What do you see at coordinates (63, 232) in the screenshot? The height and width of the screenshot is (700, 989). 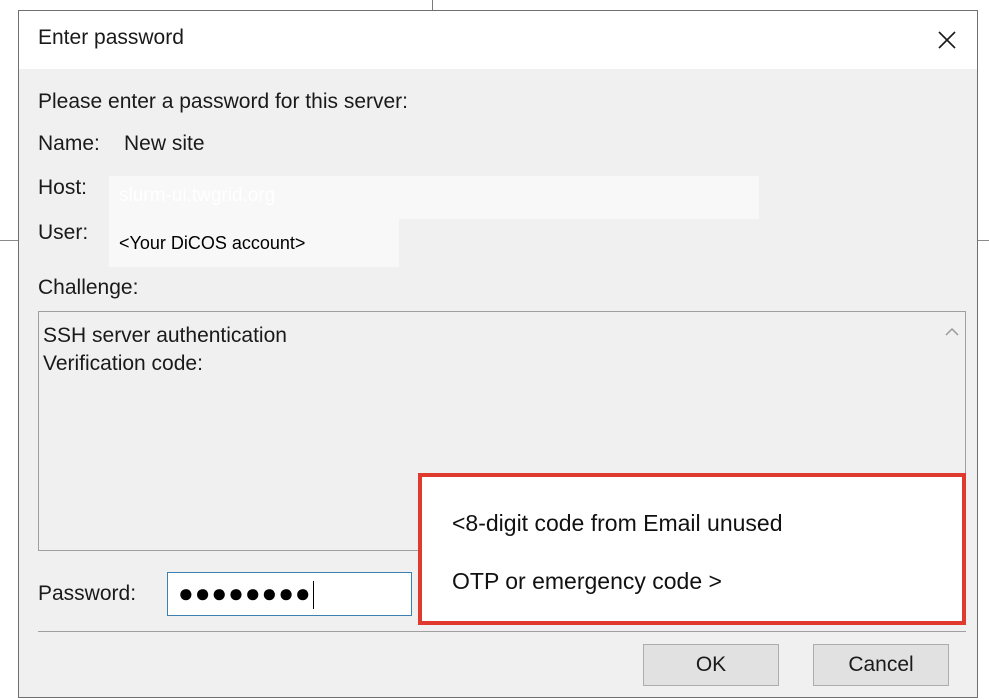 I see `user-label: User:` at bounding box center [63, 232].